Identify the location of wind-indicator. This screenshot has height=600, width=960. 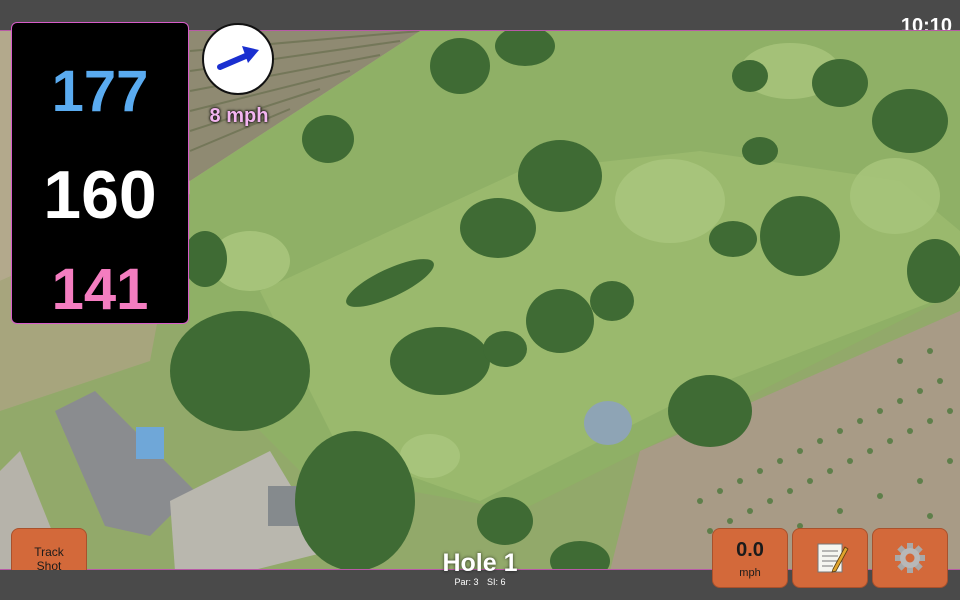
(238, 59).